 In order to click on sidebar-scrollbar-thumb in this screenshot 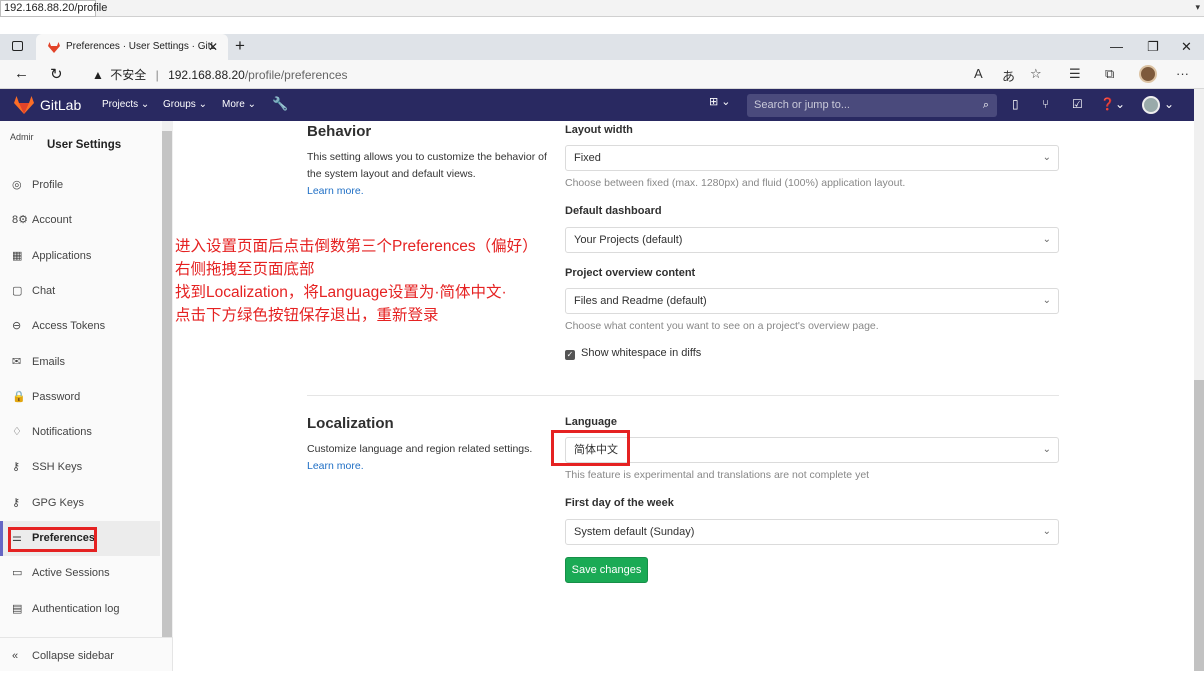, I will do `click(167, 384)`.